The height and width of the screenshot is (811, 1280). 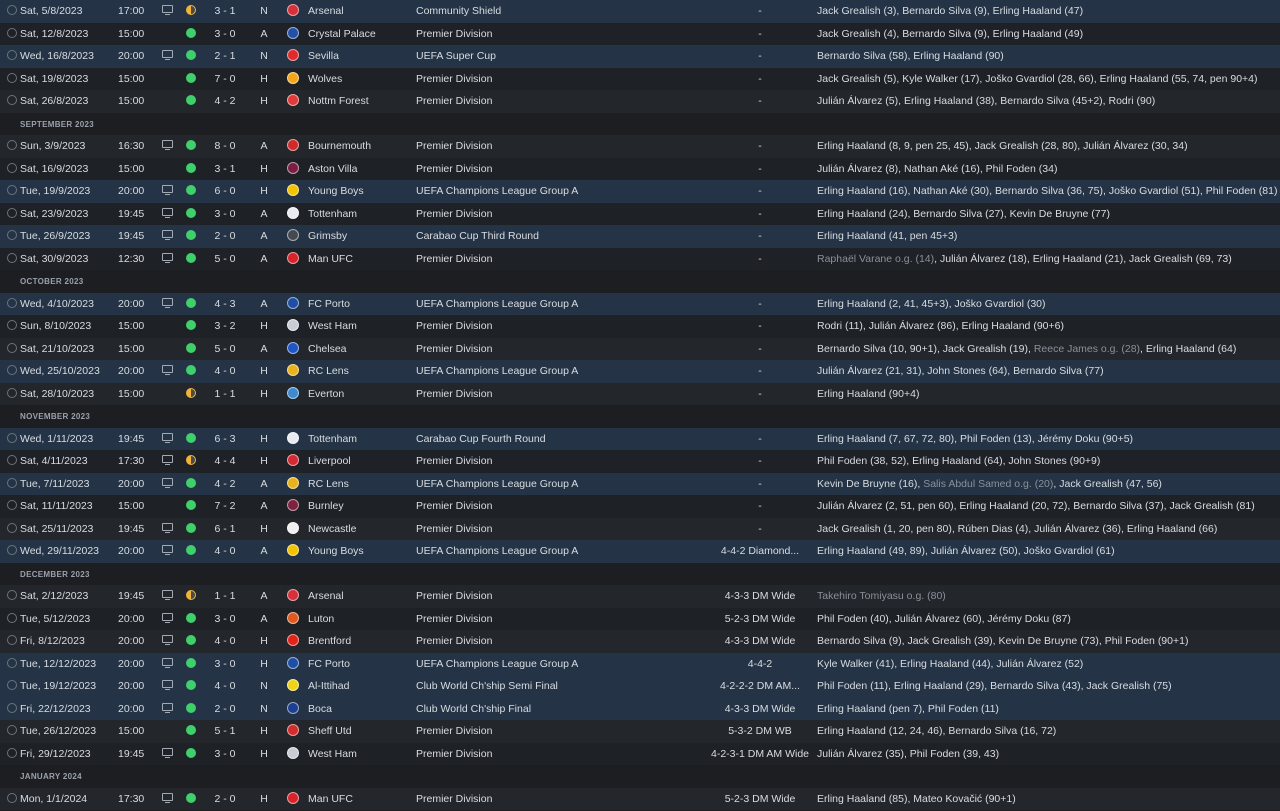 What do you see at coordinates (358, 641) in the screenshot?
I see `opponent-link: Brentford` at bounding box center [358, 641].